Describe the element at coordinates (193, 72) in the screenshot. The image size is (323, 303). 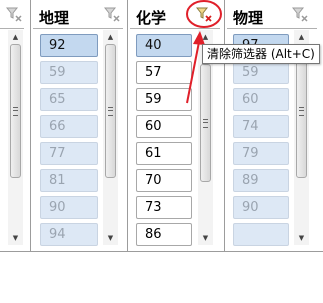
I see `red-arrow` at that location.